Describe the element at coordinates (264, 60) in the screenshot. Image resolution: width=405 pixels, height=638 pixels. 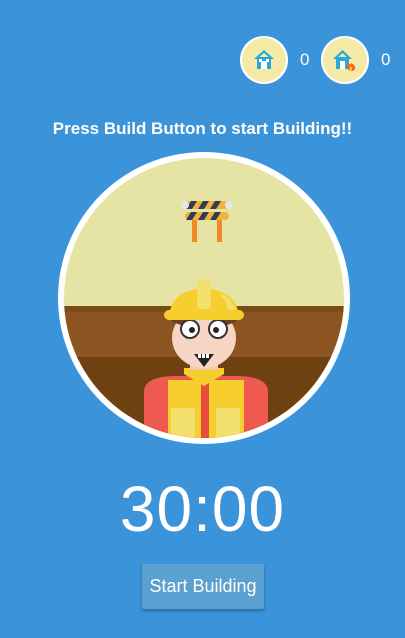
I see `house-icon` at that location.